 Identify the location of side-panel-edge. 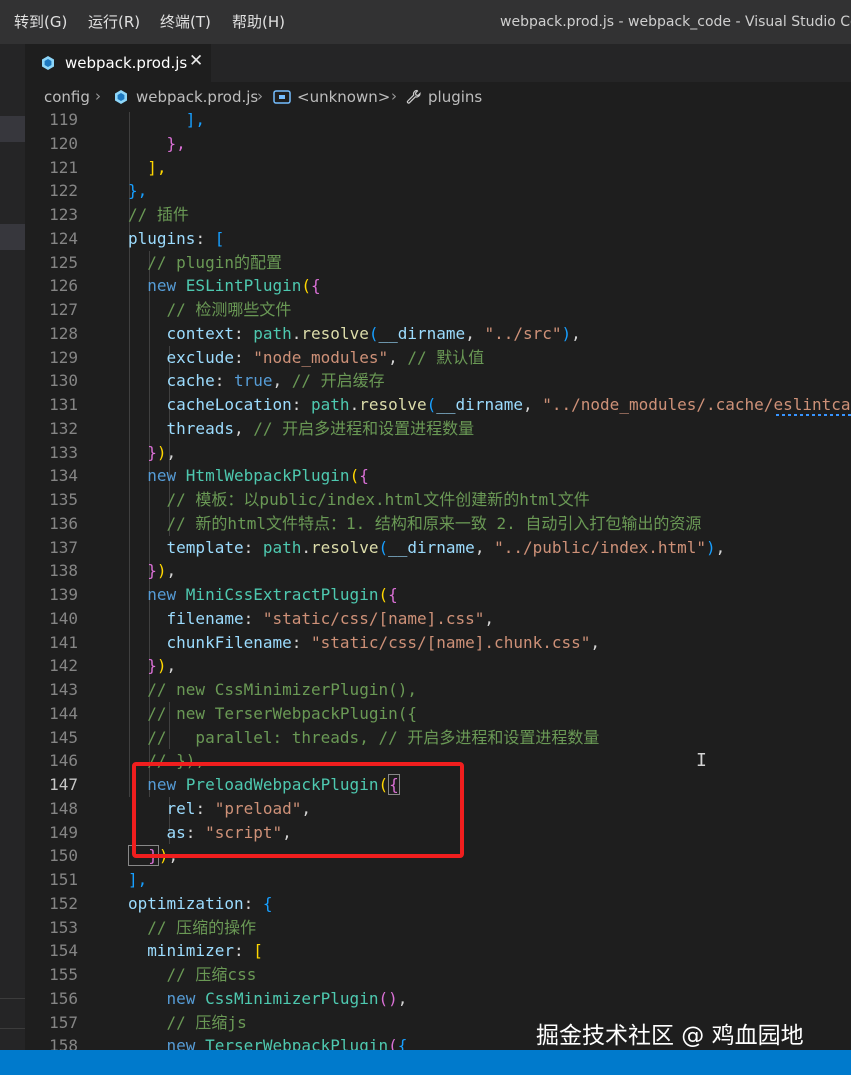
(12, 547).